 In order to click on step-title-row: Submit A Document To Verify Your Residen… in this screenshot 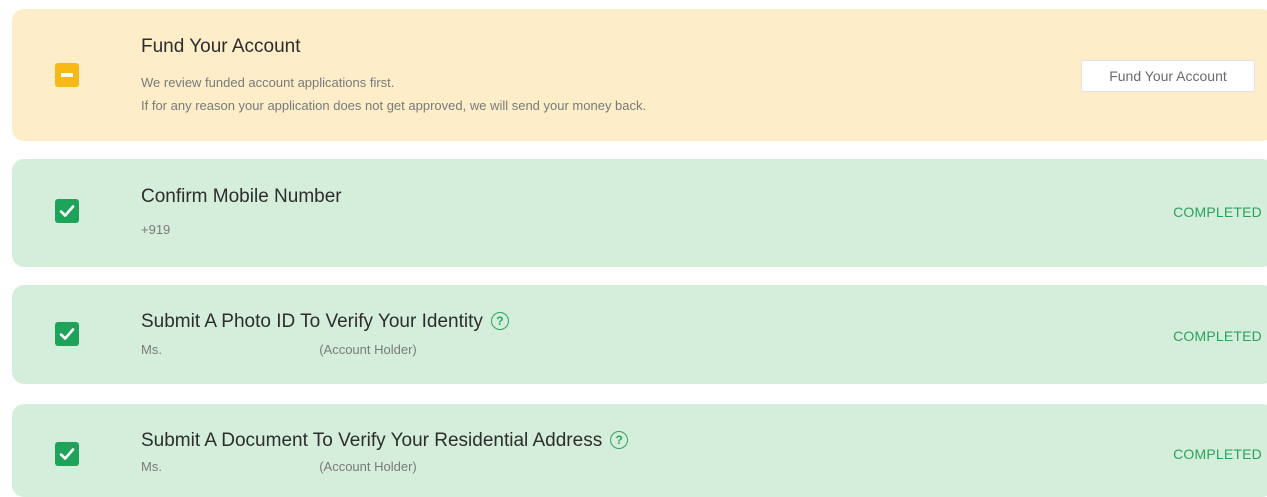, I will do `click(385, 441)`.